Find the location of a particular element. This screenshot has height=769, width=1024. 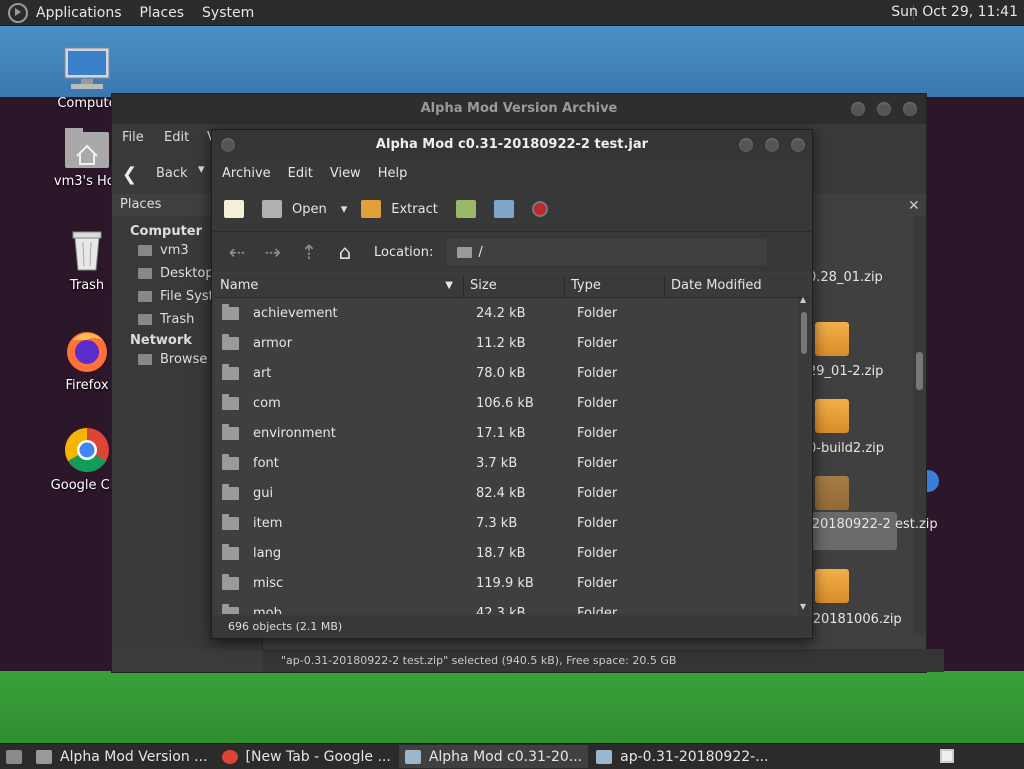

new-archive-icon is located at coordinates (234, 209).